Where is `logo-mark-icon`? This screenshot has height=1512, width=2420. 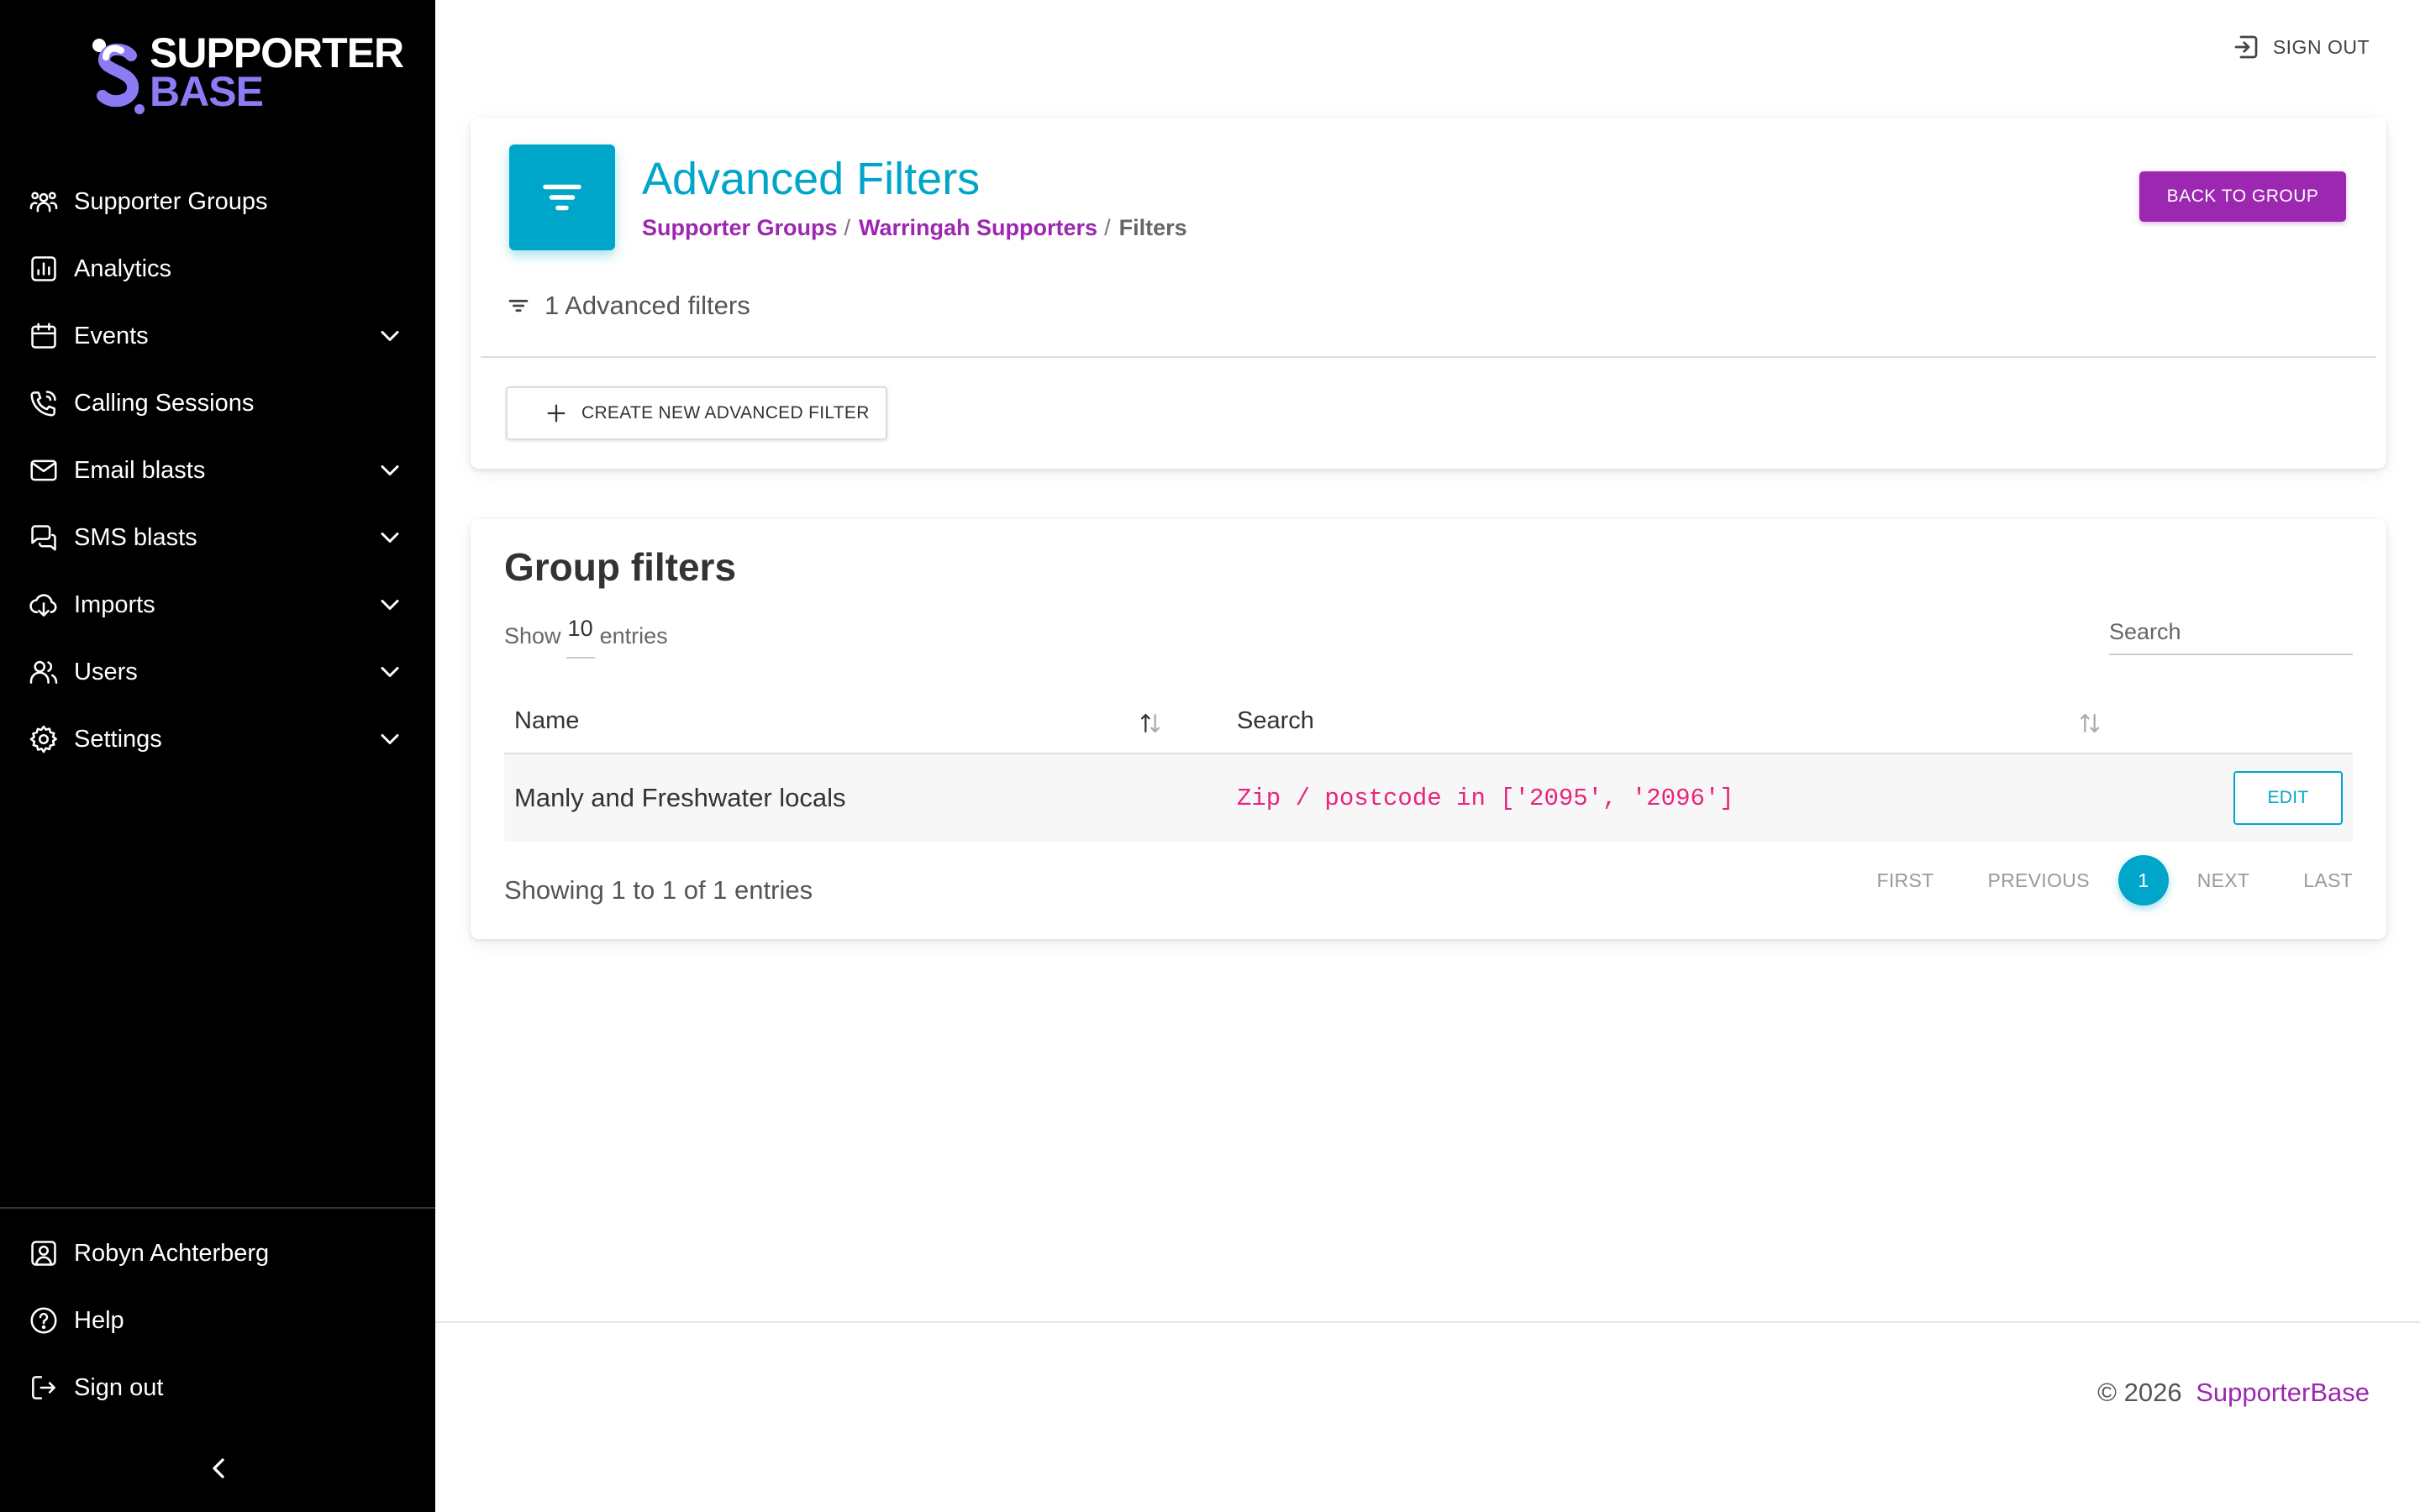 logo-mark-icon is located at coordinates (118, 76).